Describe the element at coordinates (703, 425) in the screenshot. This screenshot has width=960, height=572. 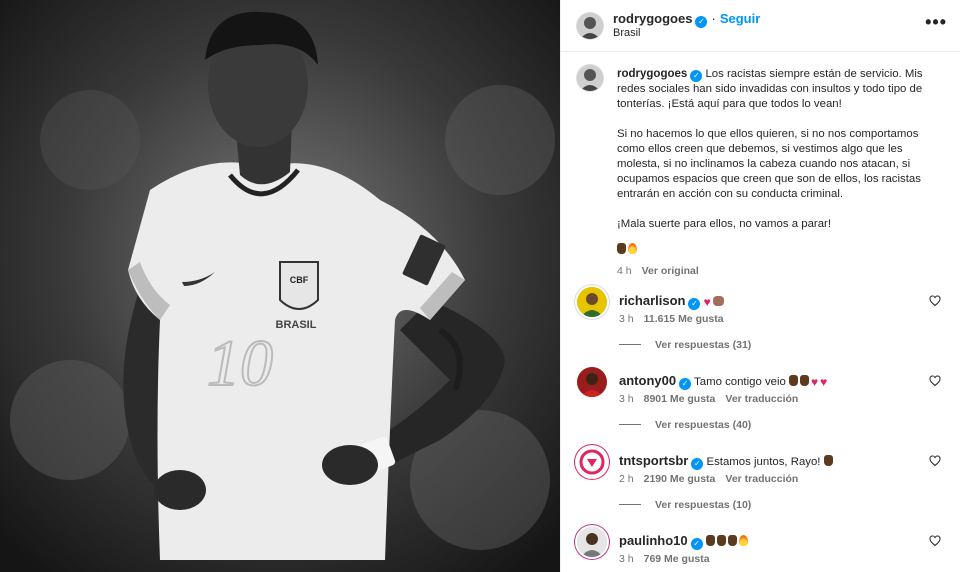
I see `view-replies-label: Ver respuestas (40)` at that location.